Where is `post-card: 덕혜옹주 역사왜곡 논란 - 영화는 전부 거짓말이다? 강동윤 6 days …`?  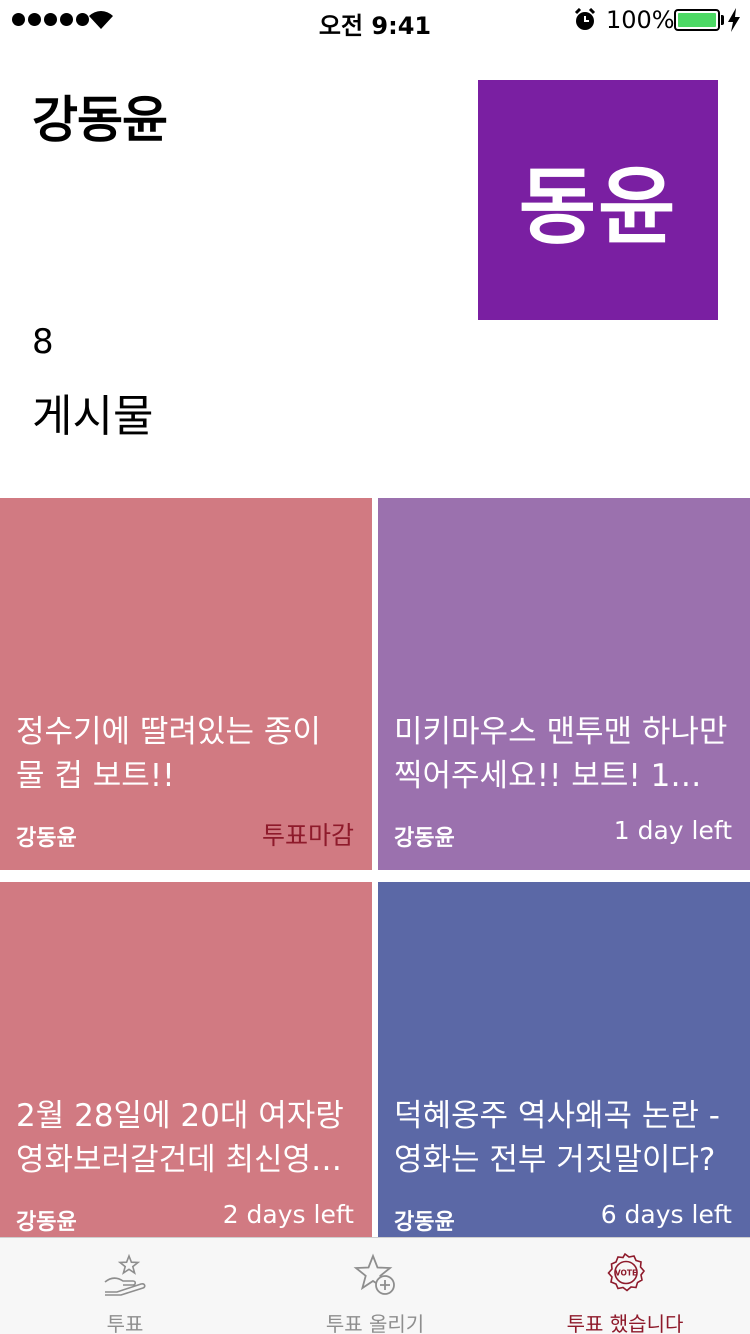
post-card: 덕혜옹주 역사왜곡 논란 - 영화는 전부 거짓말이다? 강동윤 6 days … is located at coordinates (564, 1068).